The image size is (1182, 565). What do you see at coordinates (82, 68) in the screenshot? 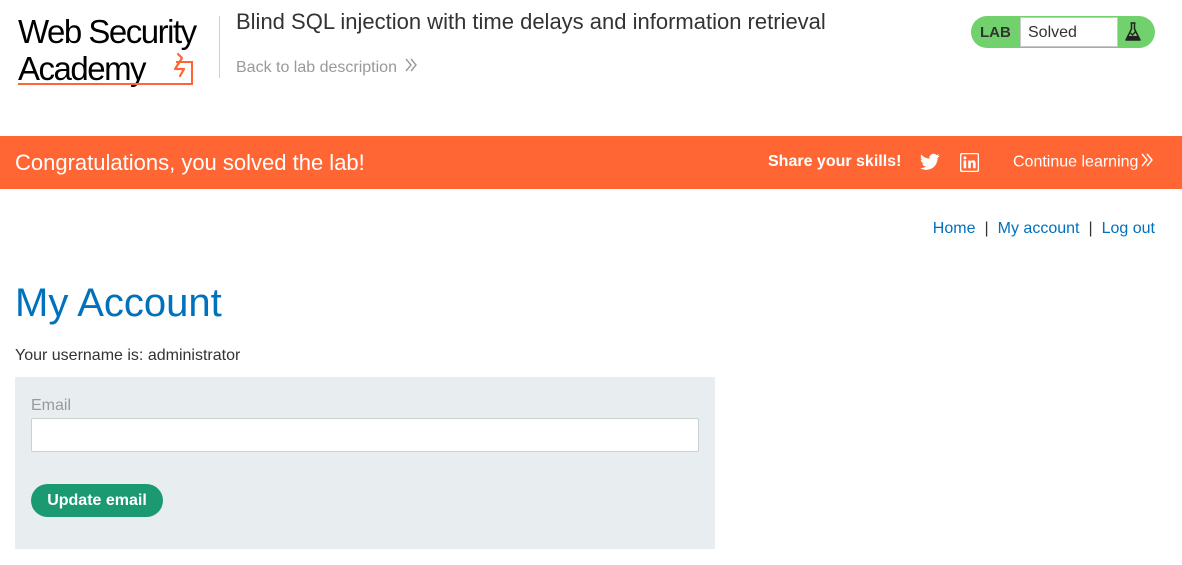
I see `logo-line-2: Academy` at bounding box center [82, 68].